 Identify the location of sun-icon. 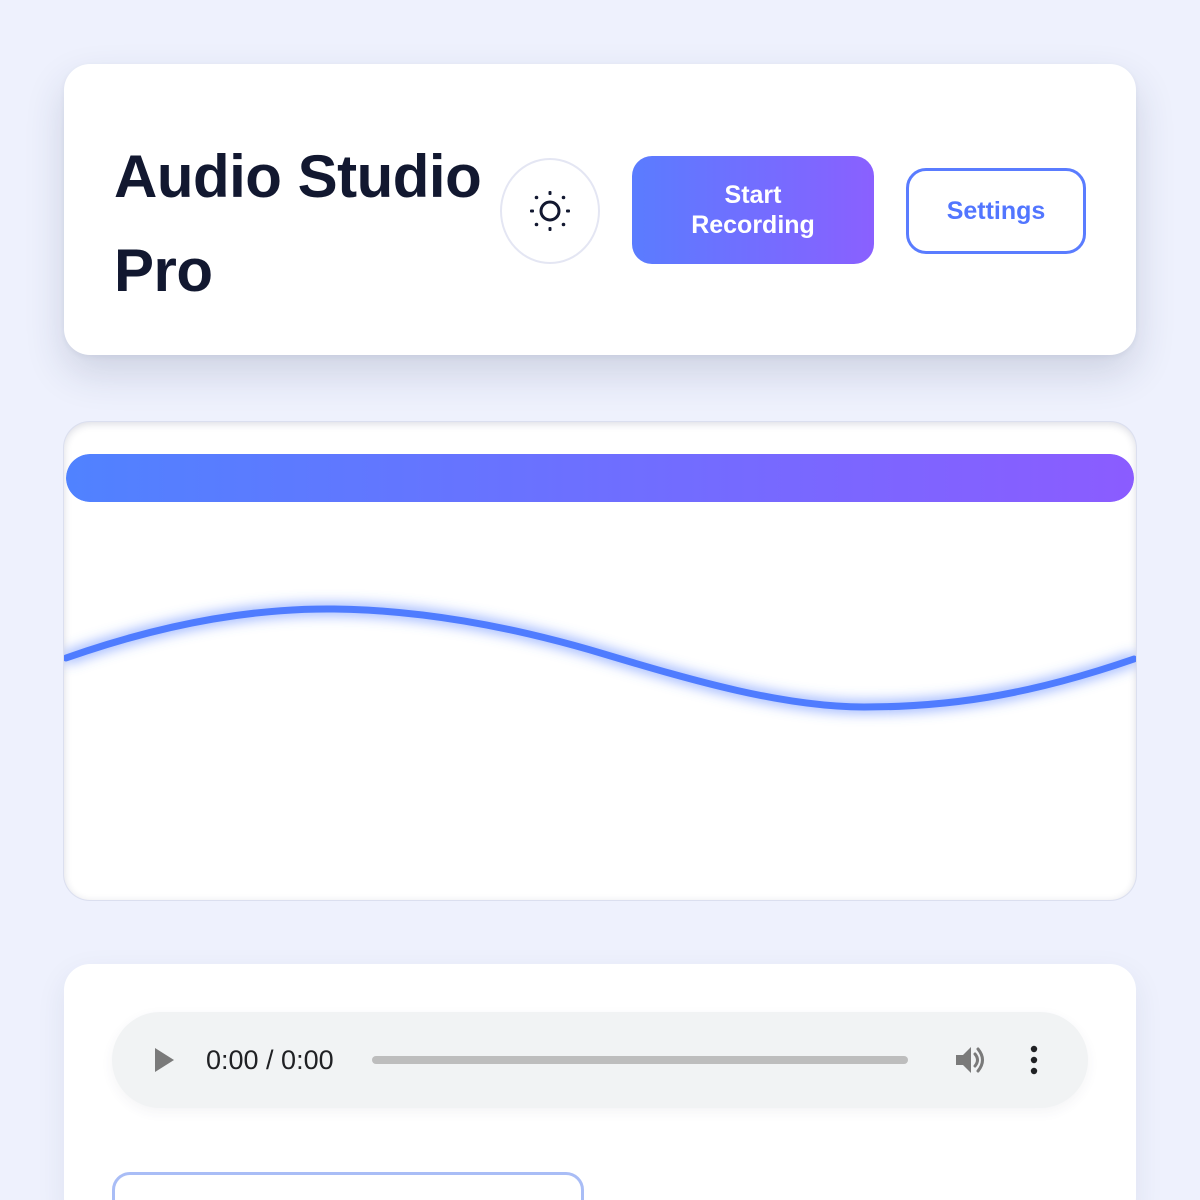
(550, 211).